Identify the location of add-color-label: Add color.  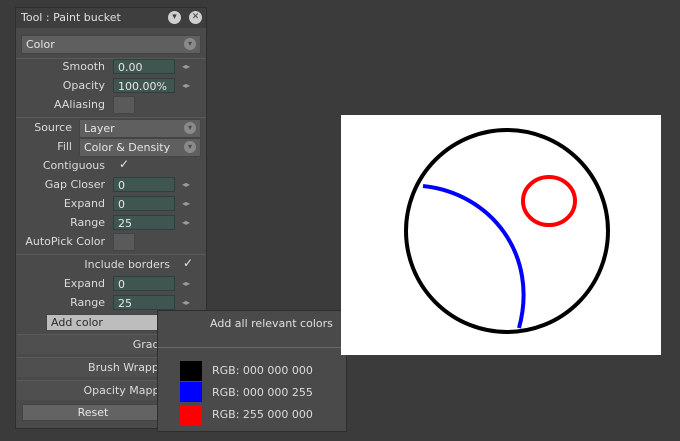
(77, 322).